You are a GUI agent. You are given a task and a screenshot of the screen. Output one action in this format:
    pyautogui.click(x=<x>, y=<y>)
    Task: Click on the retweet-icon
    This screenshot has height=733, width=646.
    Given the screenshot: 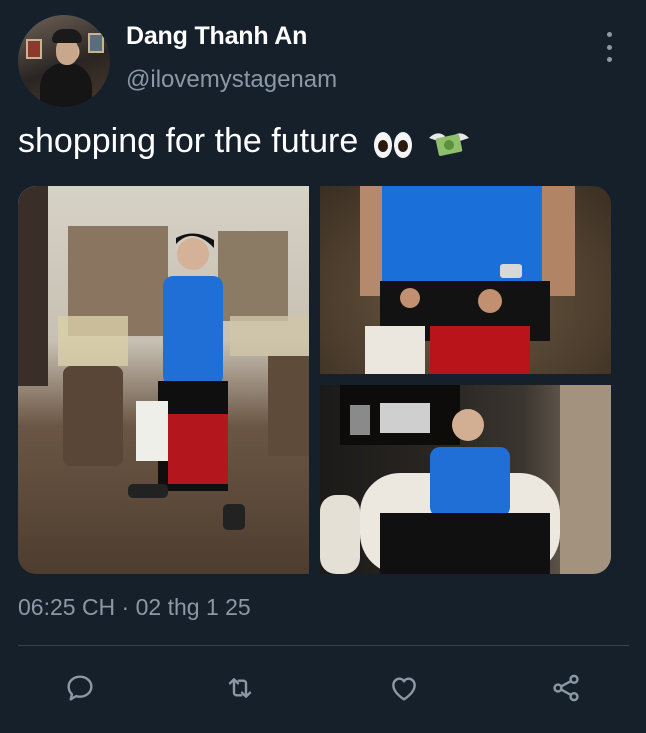 What is the action you would take?
    pyautogui.click(x=240, y=688)
    